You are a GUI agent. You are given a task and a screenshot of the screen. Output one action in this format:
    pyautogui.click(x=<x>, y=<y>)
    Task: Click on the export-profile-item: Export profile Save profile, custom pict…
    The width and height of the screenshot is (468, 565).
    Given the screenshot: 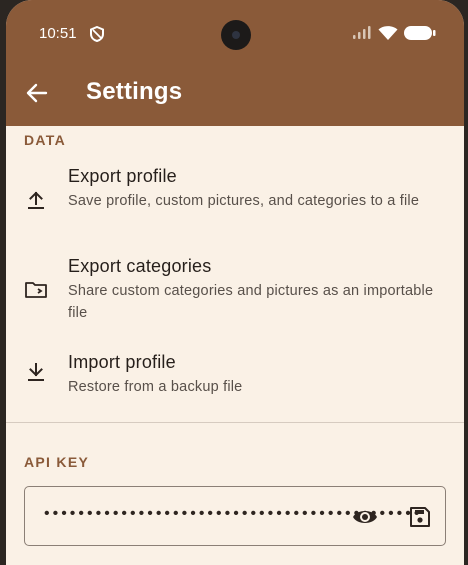 What is the action you would take?
    pyautogui.click(x=235, y=200)
    